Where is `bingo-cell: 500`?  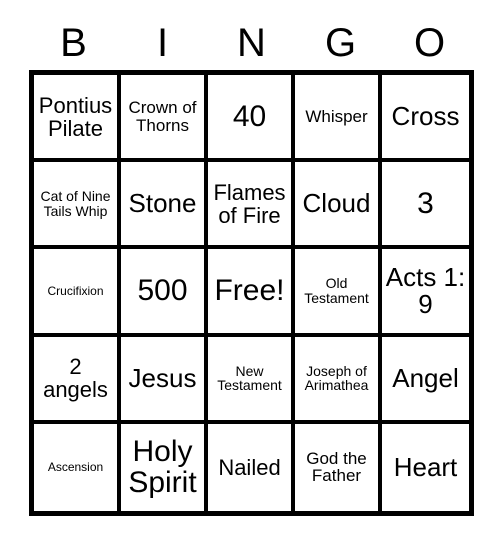
bingo-cell: 500 is located at coordinates (164, 293).